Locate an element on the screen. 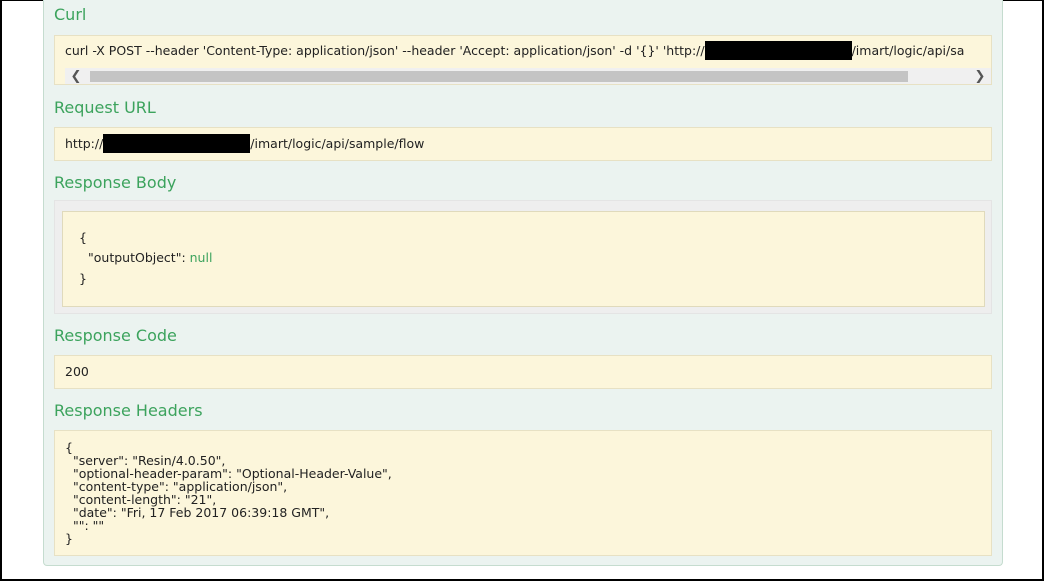  response-headers-heading: Response Headers is located at coordinates (128, 410).